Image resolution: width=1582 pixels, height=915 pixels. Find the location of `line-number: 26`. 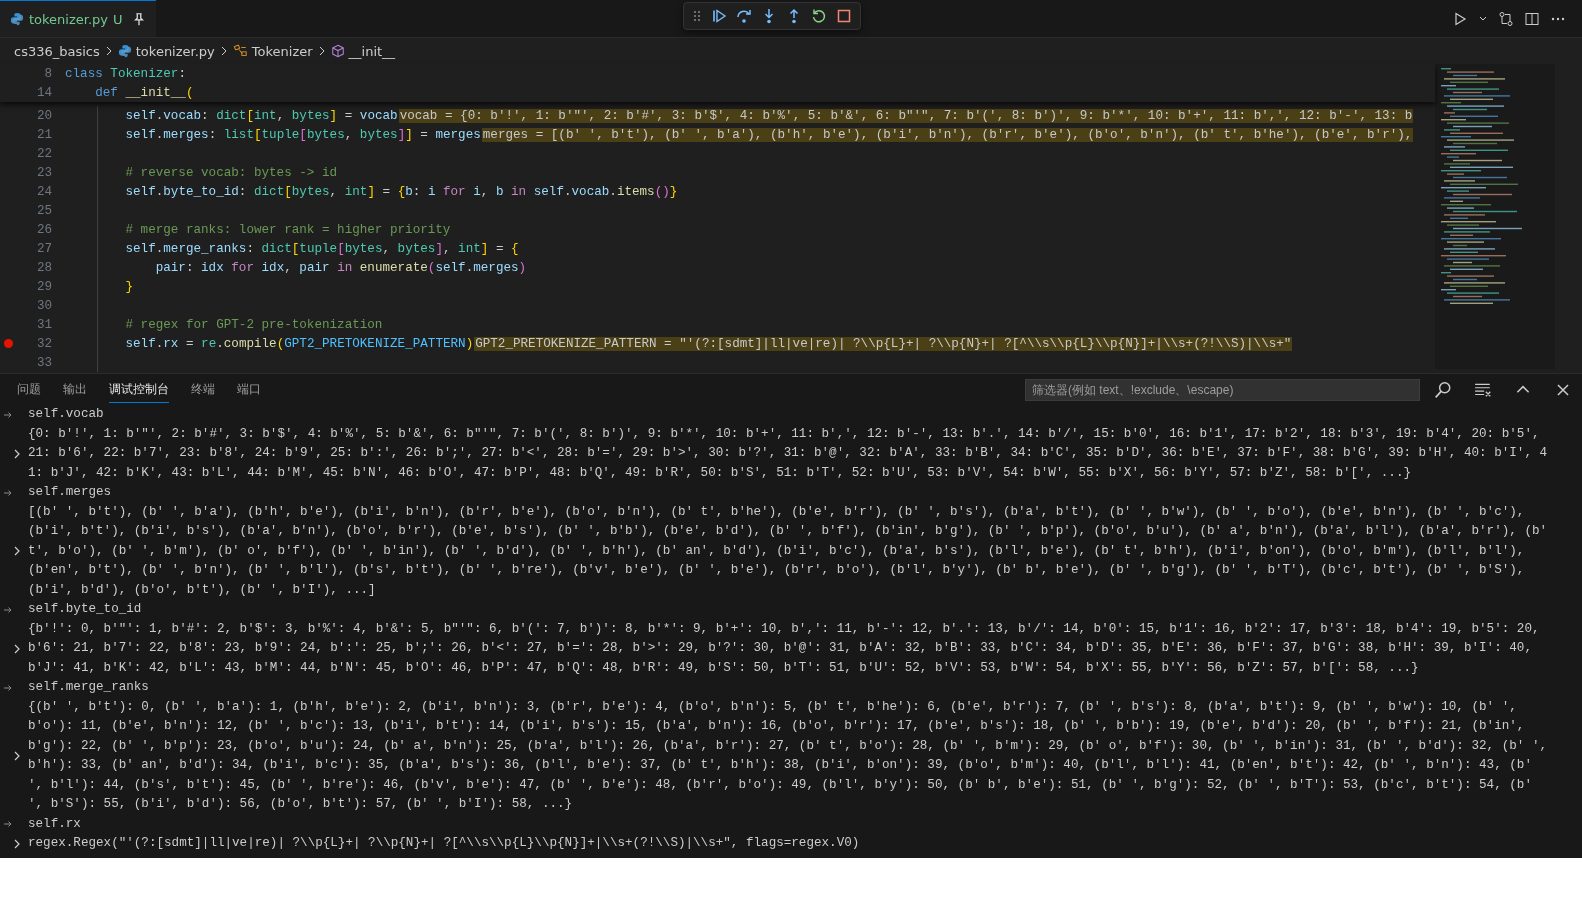

line-number: 26 is located at coordinates (44, 229).